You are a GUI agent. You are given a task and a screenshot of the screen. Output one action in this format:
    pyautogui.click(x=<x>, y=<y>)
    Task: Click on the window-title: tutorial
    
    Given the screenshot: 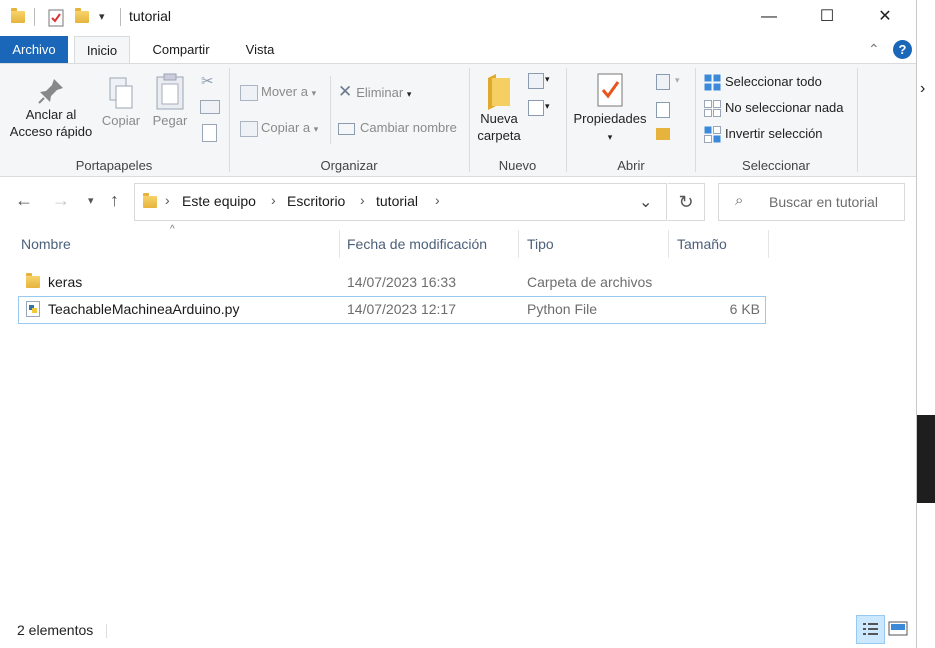 What is the action you would take?
    pyautogui.click(x=150, y=16)
    